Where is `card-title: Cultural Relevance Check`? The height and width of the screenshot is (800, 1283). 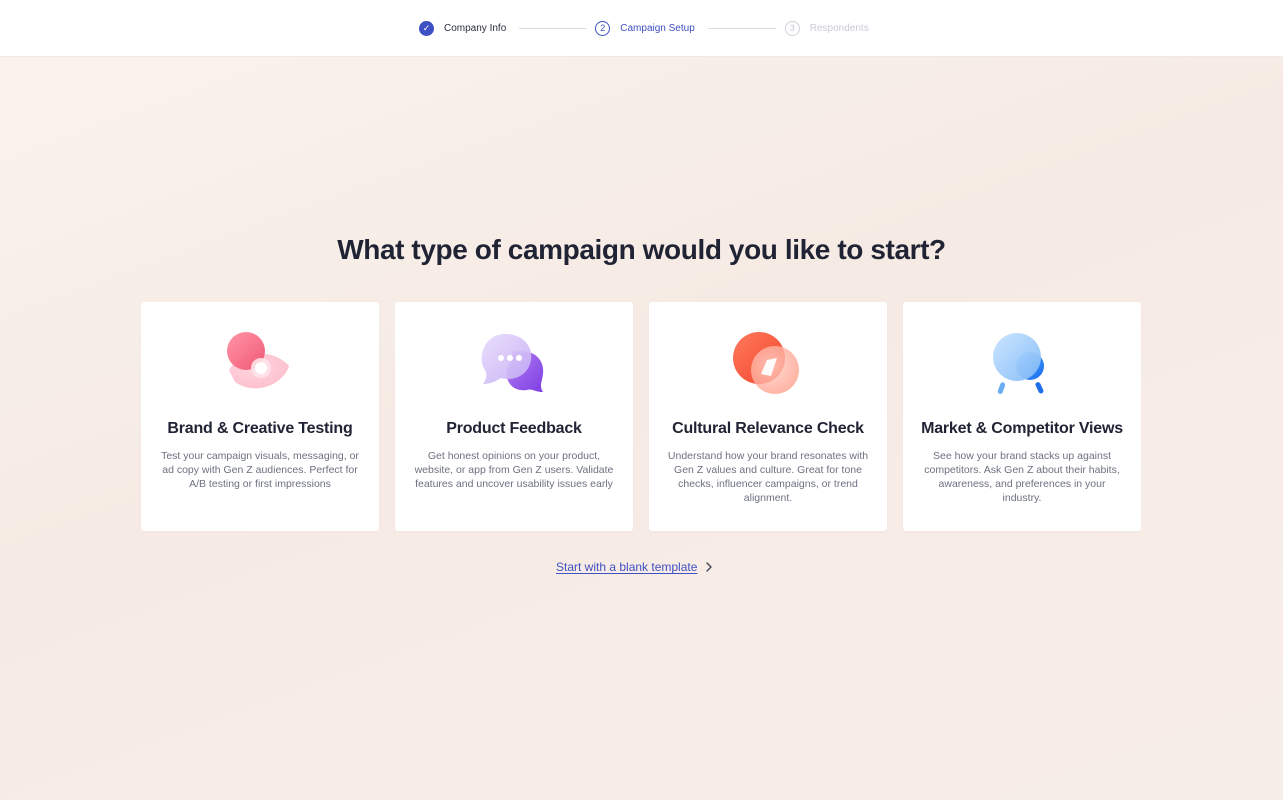 card-title: Cultural Relevance Check is located at coordinates (768, 428).